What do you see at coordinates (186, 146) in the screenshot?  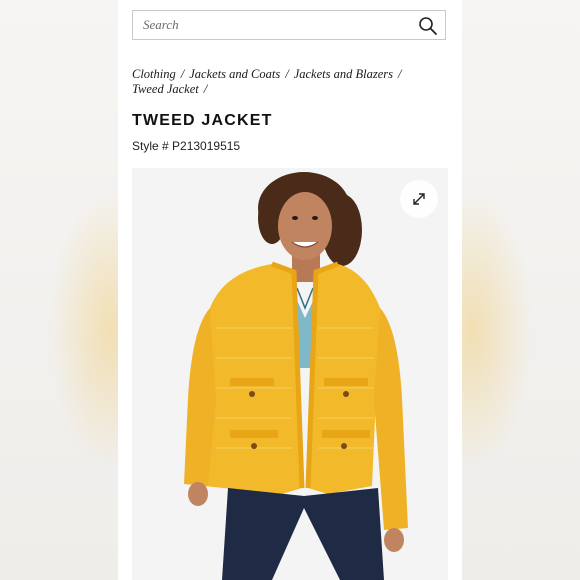 I see `style-number: Style # P213019515` at bounding box center [186, 146].